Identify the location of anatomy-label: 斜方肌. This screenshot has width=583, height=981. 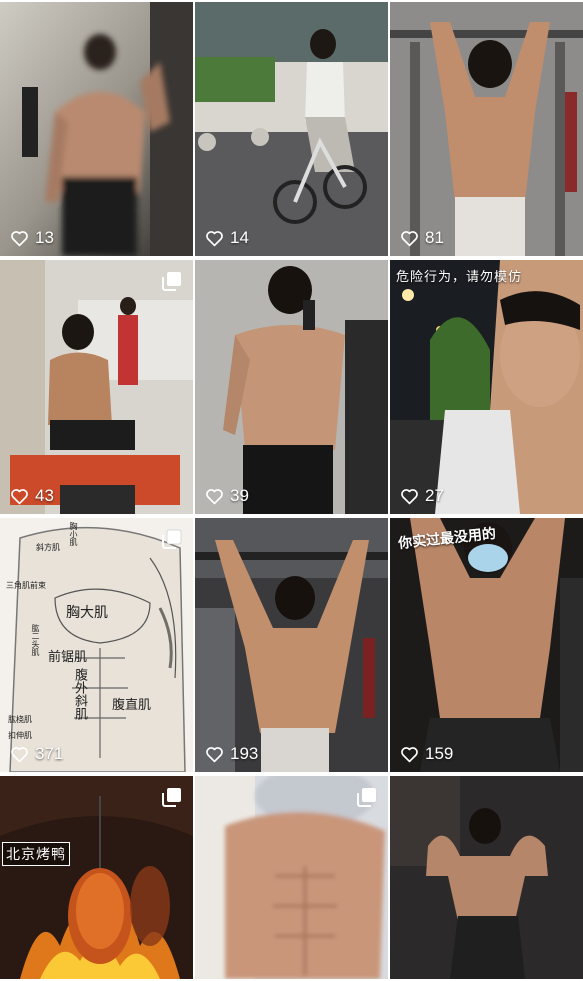
(48, 547).